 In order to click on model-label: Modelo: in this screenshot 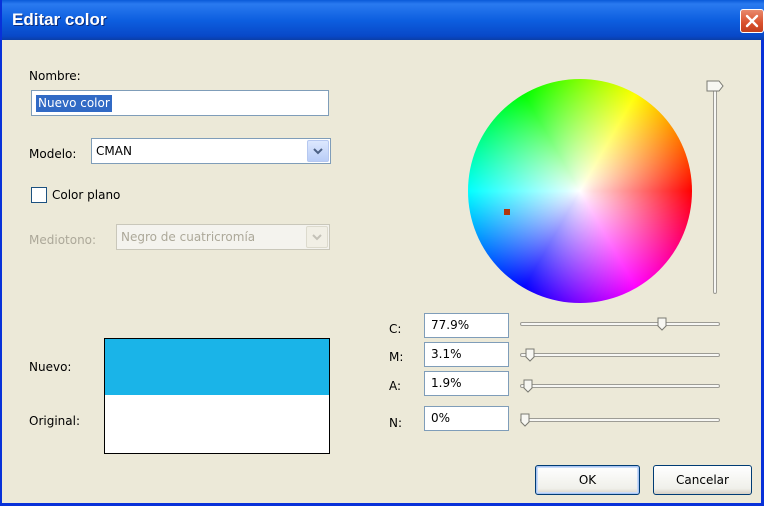, I will do `click(53, 154)`.